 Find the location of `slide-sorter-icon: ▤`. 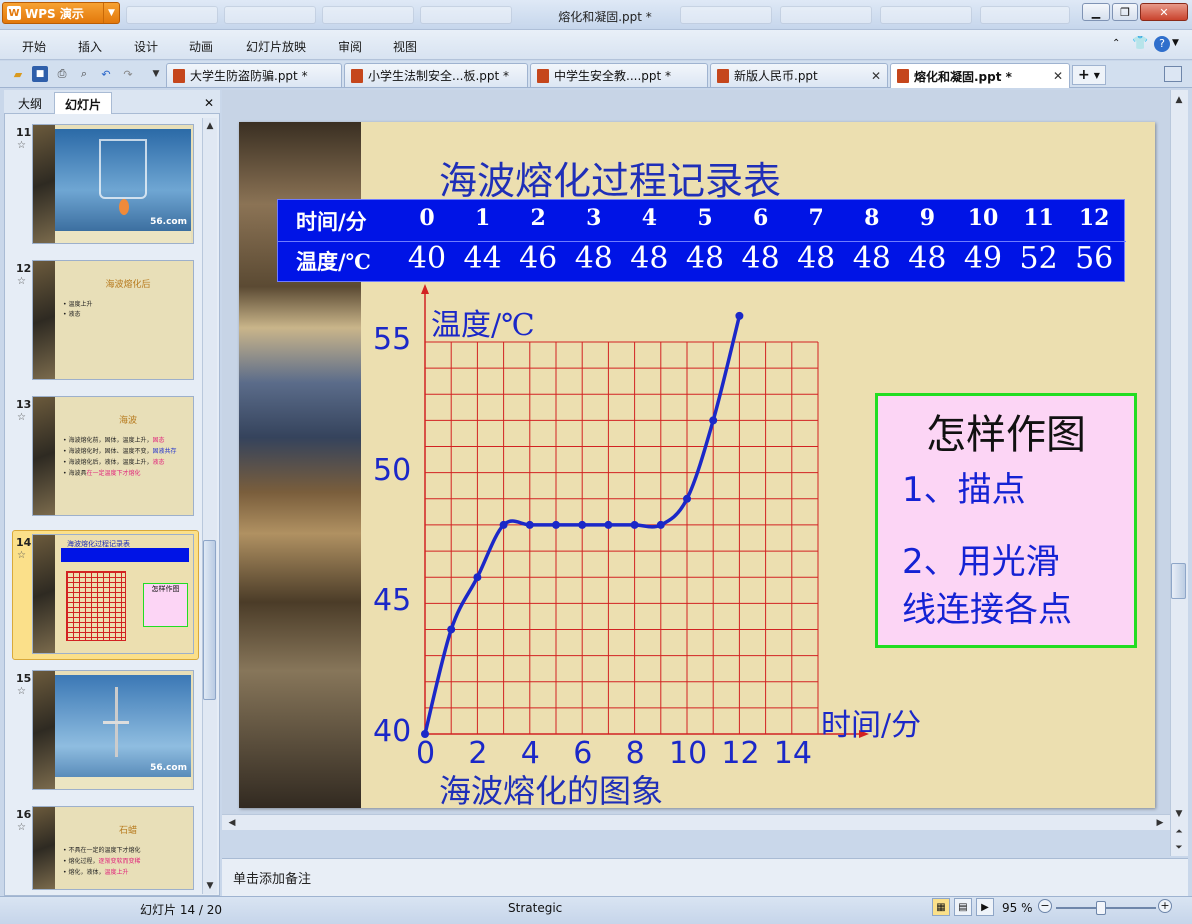

slide-sorter-icon: ▤ is located at coordinates (963, 907).